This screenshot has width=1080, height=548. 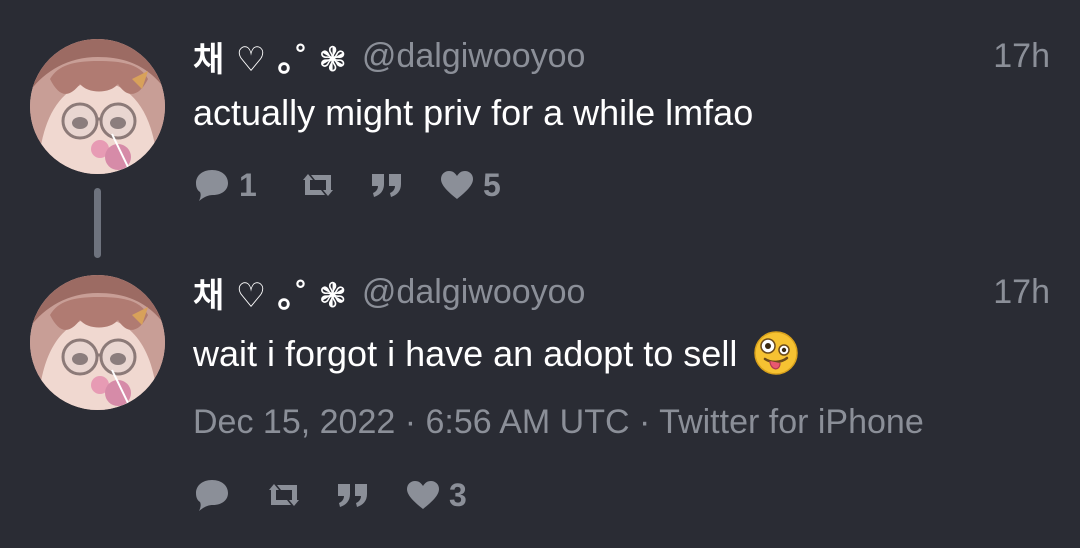 I want to click on like-count: 5, so click(x=492, y=184).